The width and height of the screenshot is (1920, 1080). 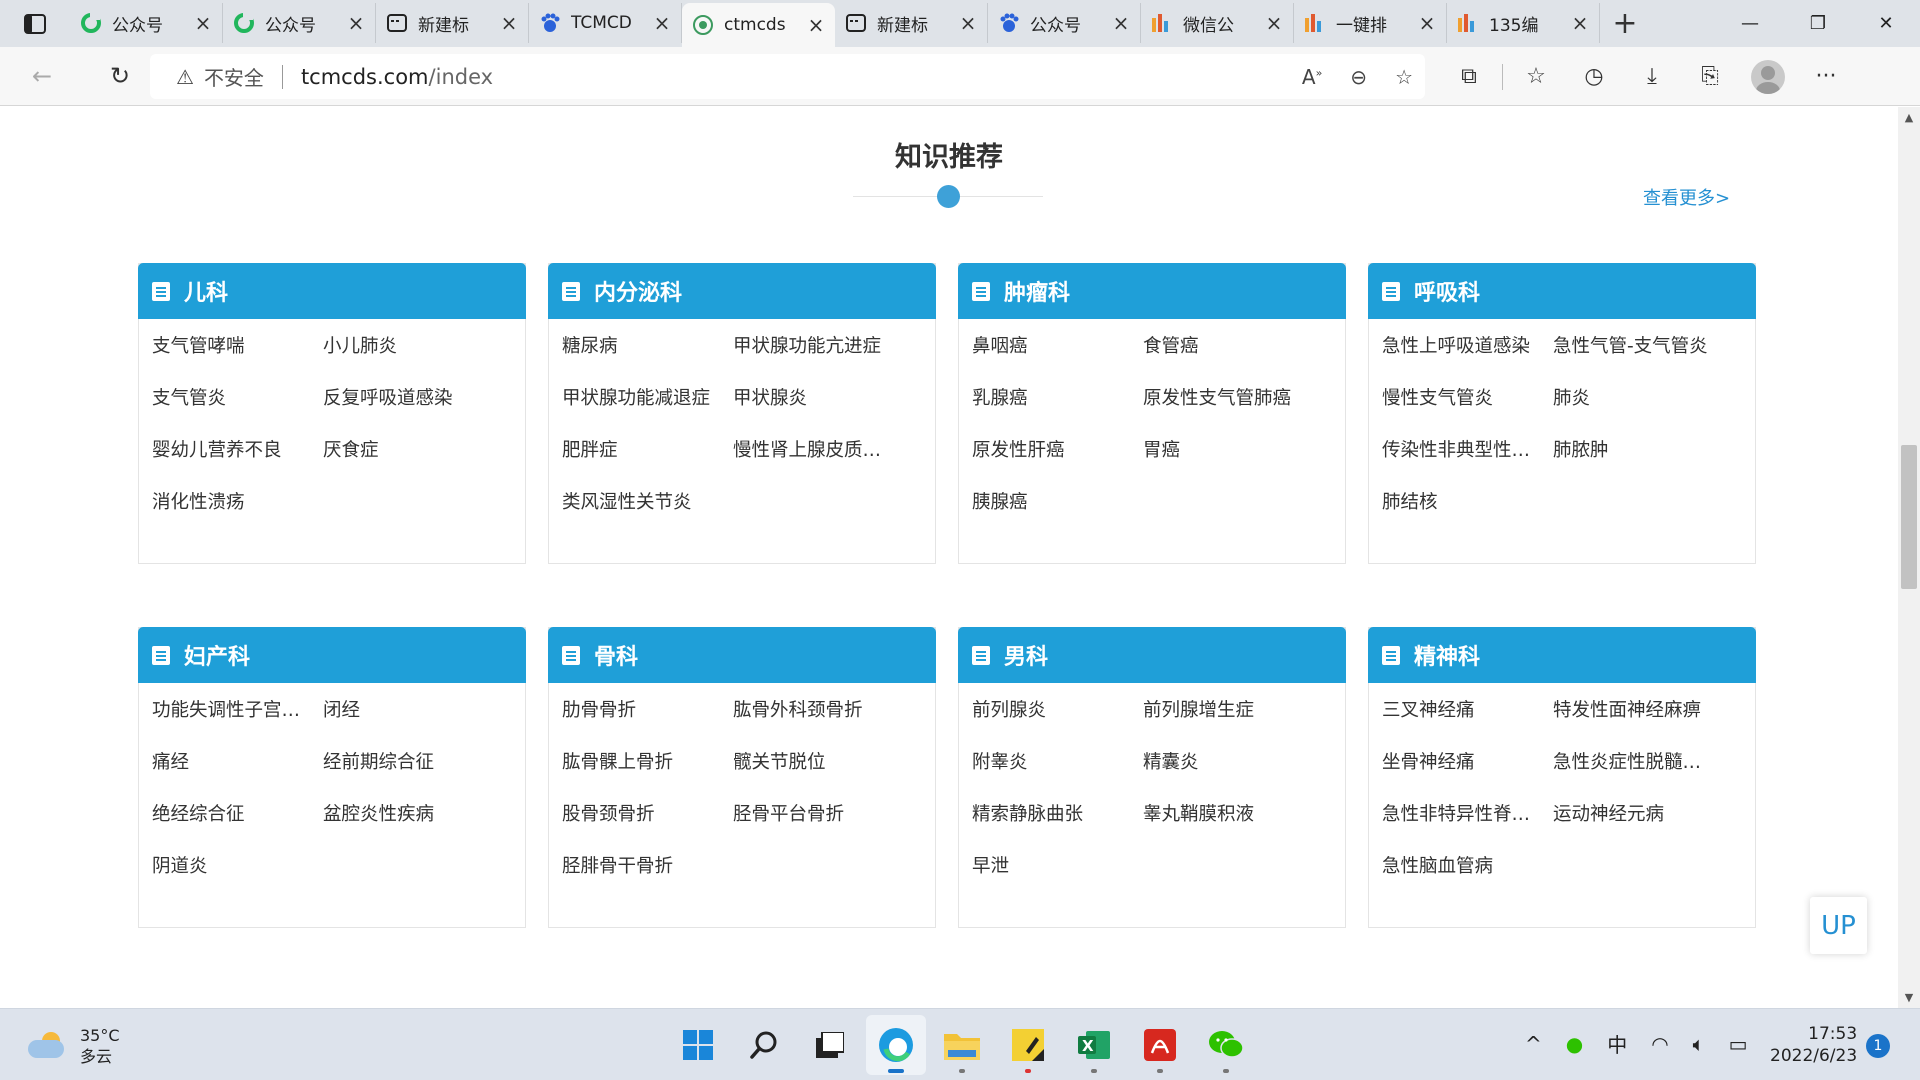 What do you see at coordinates (1617, 1043) in the screenshot?
I see `ime-indicator: 中` at bounding box center [1617, 1043].